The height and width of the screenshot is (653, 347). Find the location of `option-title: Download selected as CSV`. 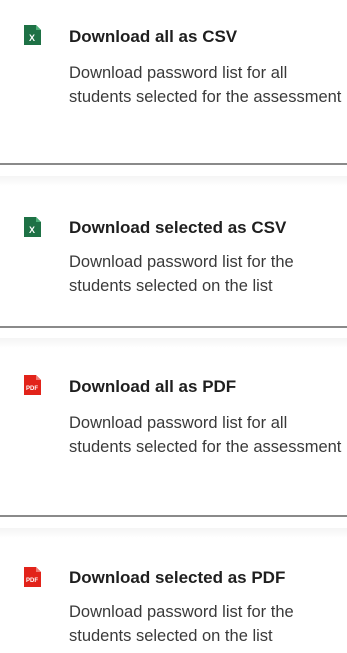

option-title: Download selected as CSV is located at coordinates (178, 227).